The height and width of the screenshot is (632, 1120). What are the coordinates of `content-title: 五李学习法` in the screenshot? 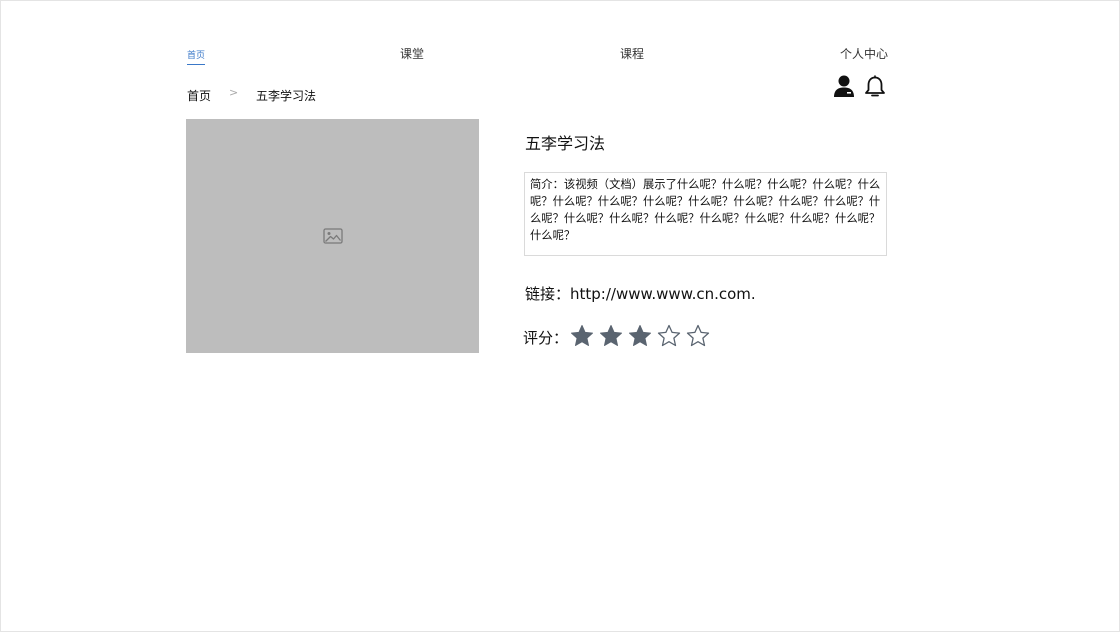 It's located at (565, 143).